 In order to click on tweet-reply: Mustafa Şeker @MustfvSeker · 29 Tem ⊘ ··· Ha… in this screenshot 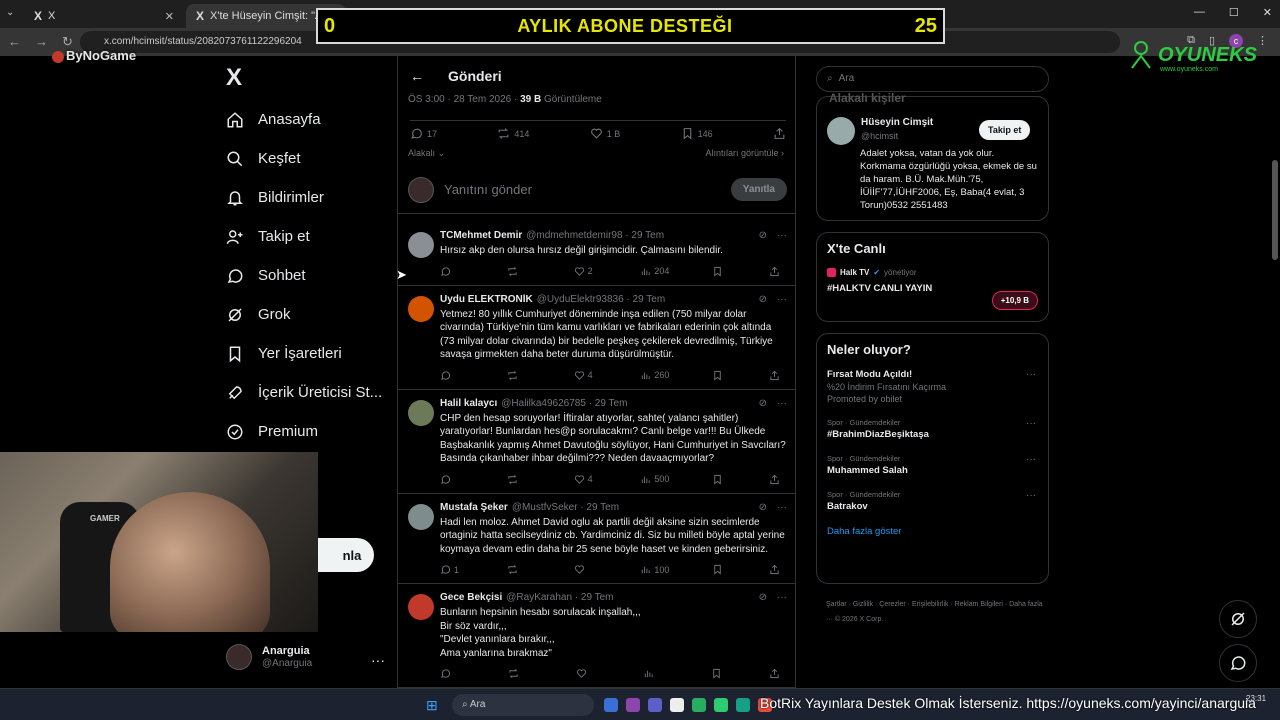, I will do `click(596, 539)`.